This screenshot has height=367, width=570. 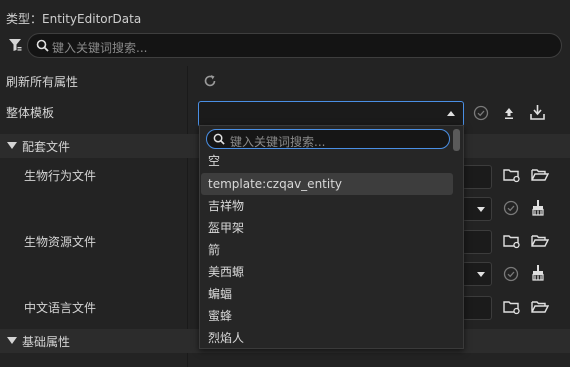 I want to click on download-icon, so click(x=537, y=112).